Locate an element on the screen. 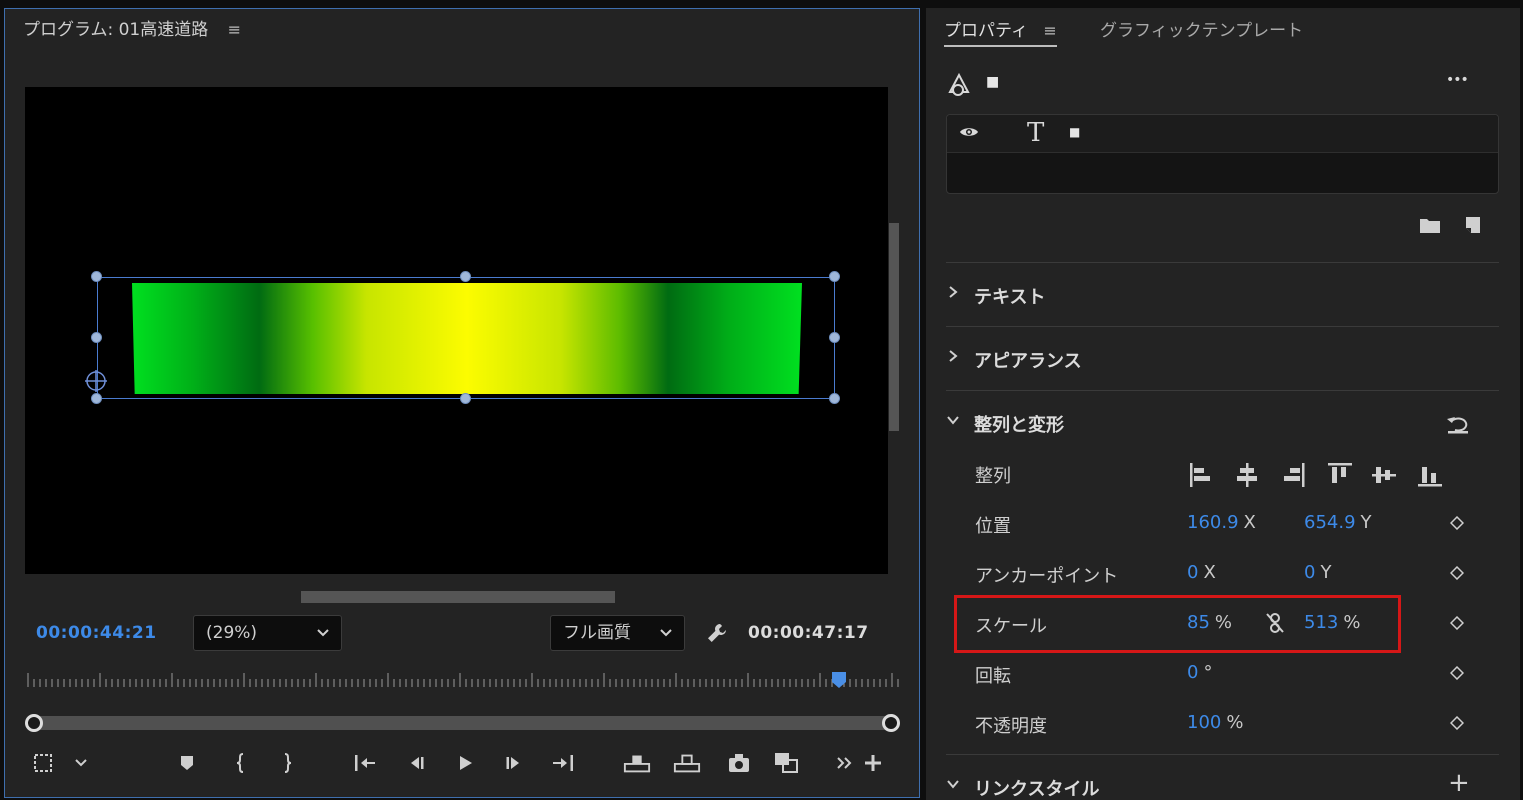 Image resolution: width=1523 pixels, height=800 pixels. extract-button is located at coordinates (687, 763).